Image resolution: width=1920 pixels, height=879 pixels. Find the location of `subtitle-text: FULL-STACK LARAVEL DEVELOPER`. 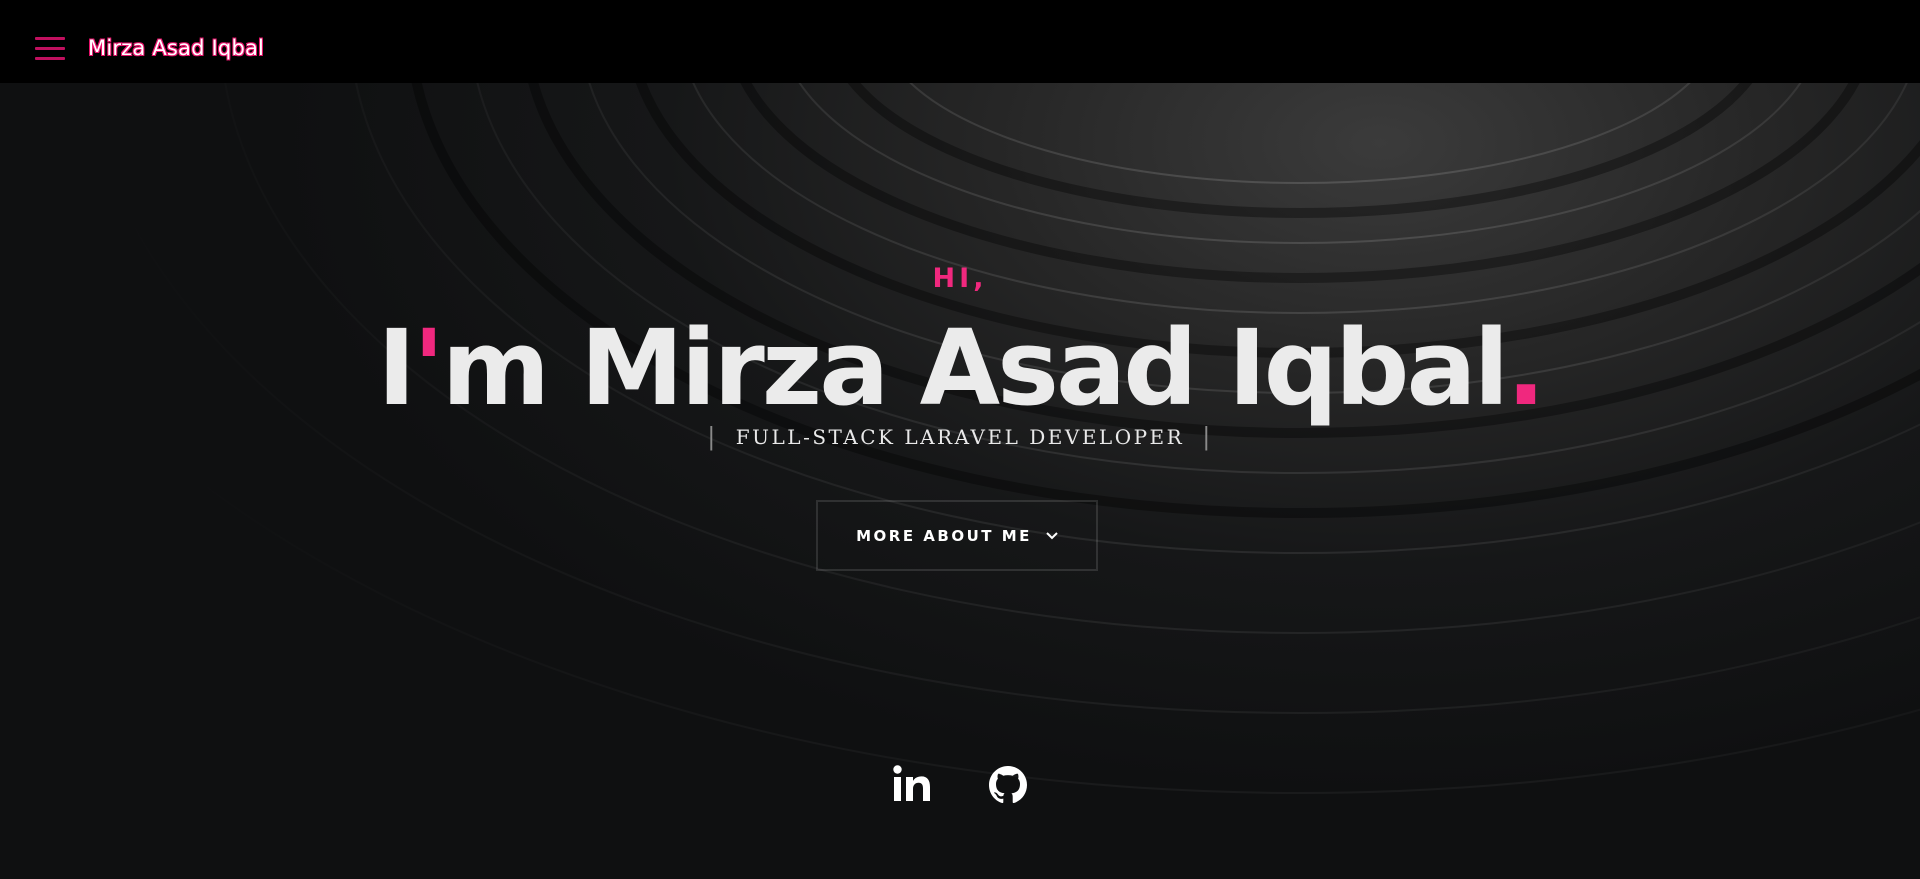

subtitle-text: FULL-STACK LARAVEL DEVELOPER is located at coordinates (960, 437).